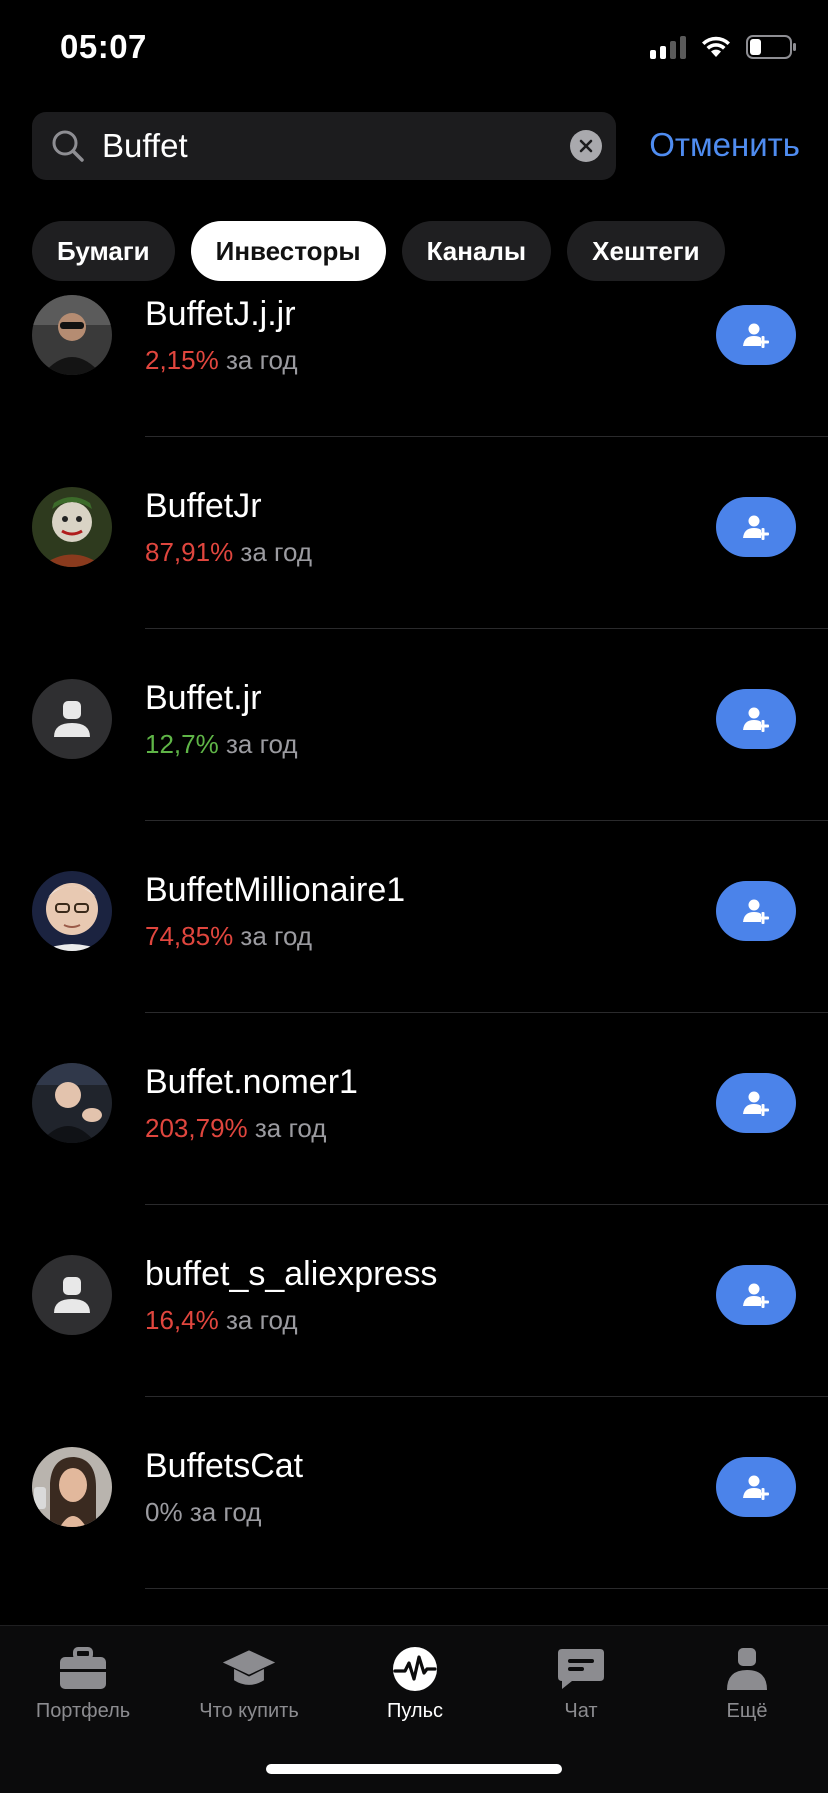  What do you see at coordinates (414, 1769) in the screenshot?
I see `home-indicator` at bounding box center [414, 1769].